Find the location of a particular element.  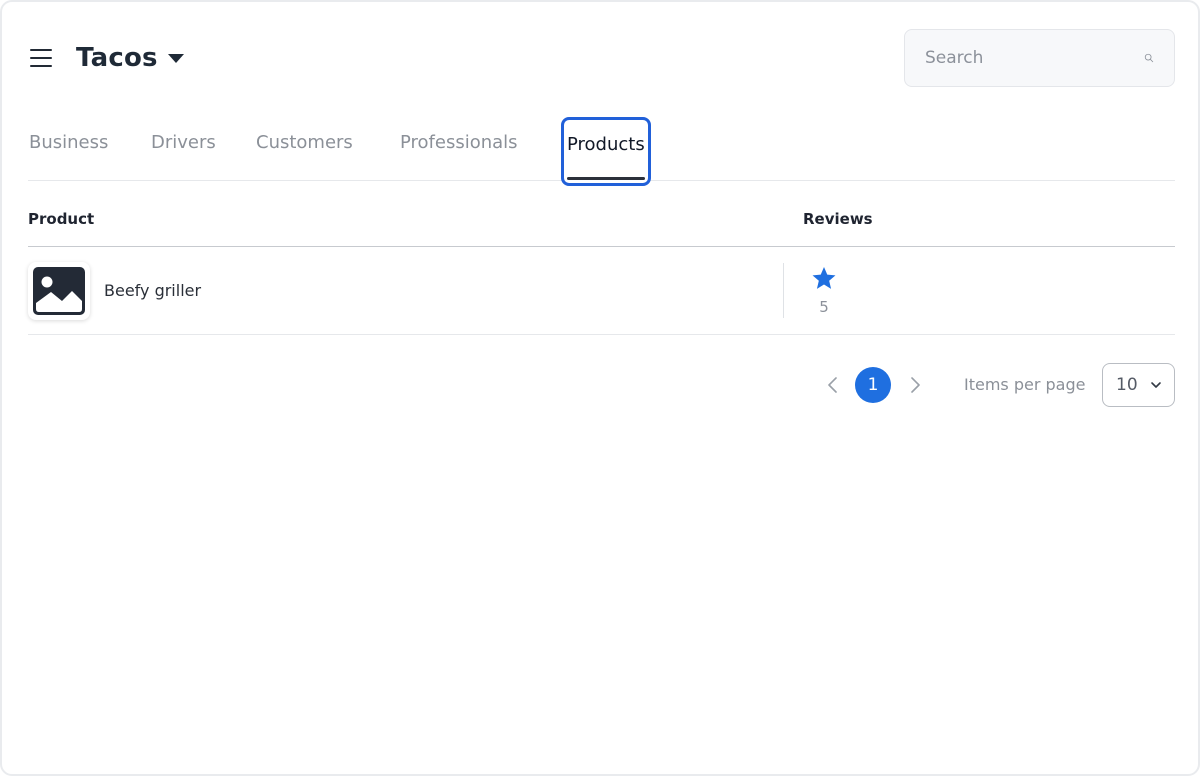

search-input is located at coordinates (1034, 58).